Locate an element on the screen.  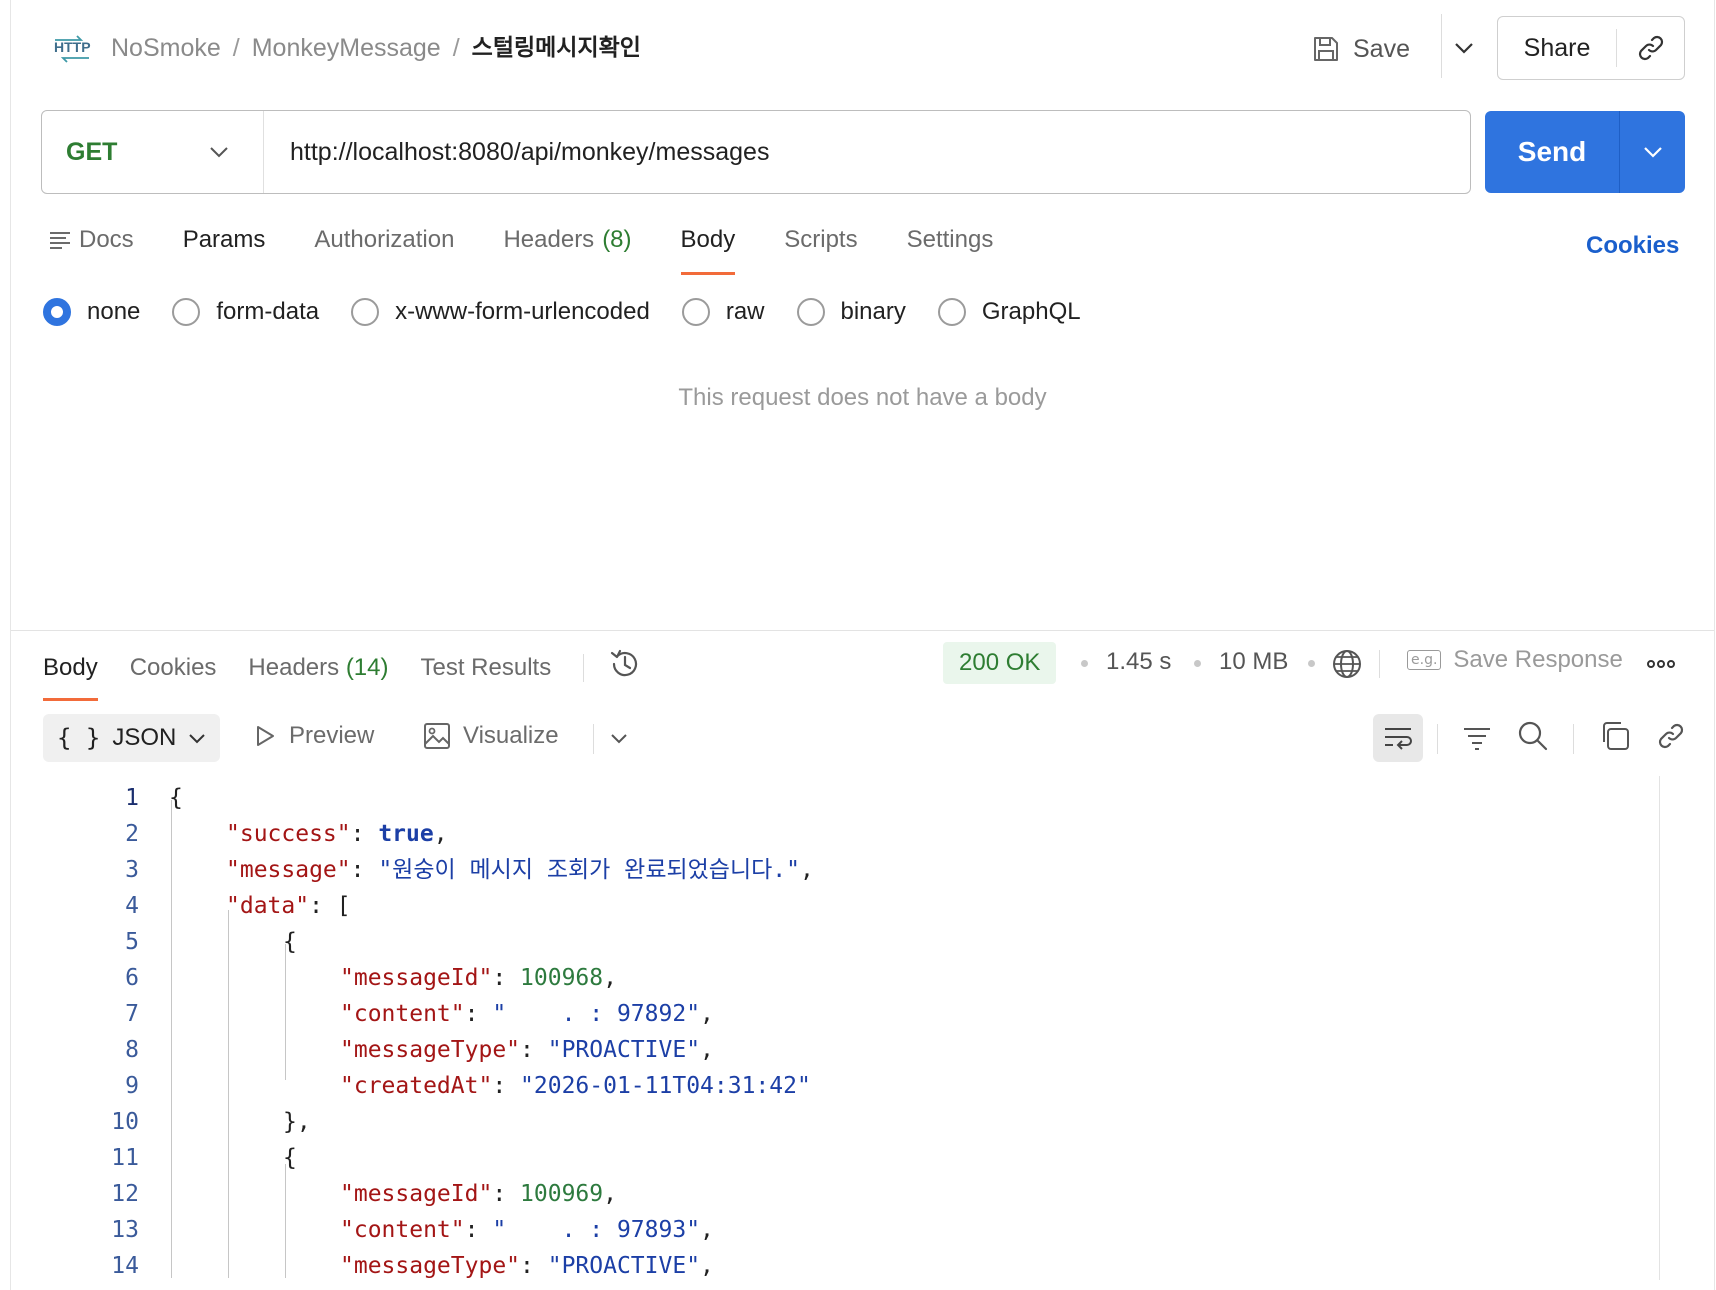
send-options-button is located at coordinates (1652, 152).